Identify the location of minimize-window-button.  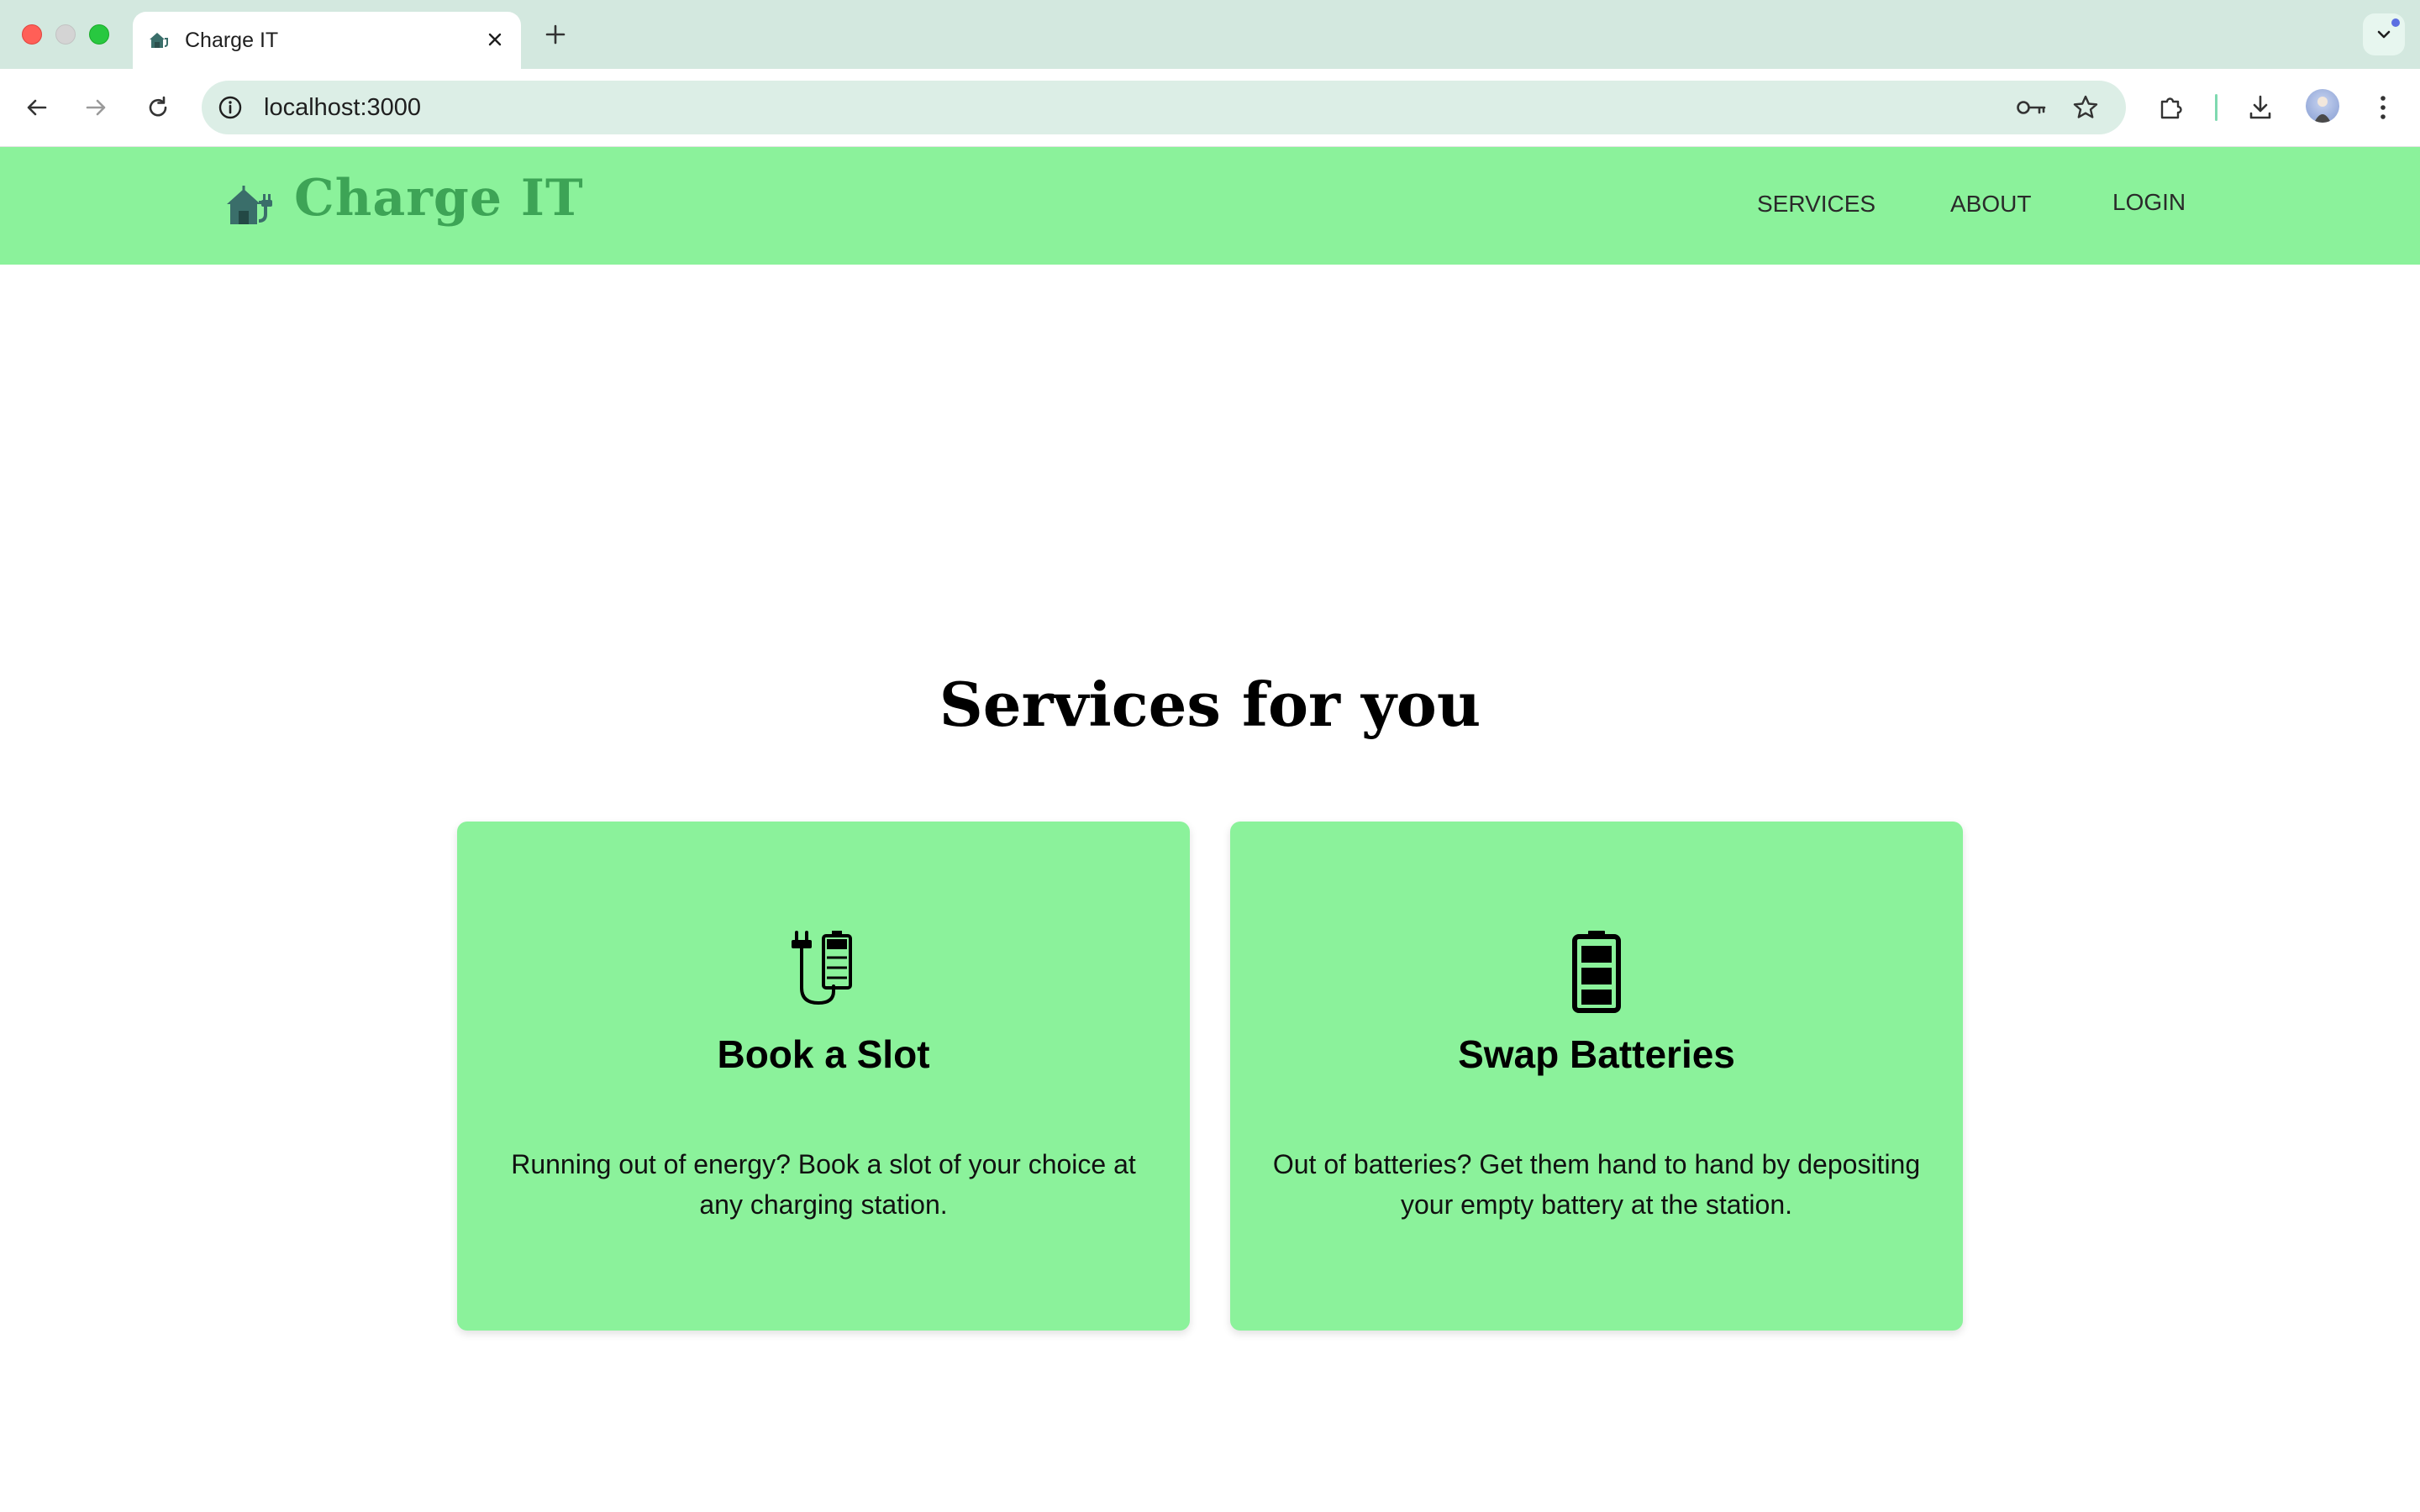
(65, 34).